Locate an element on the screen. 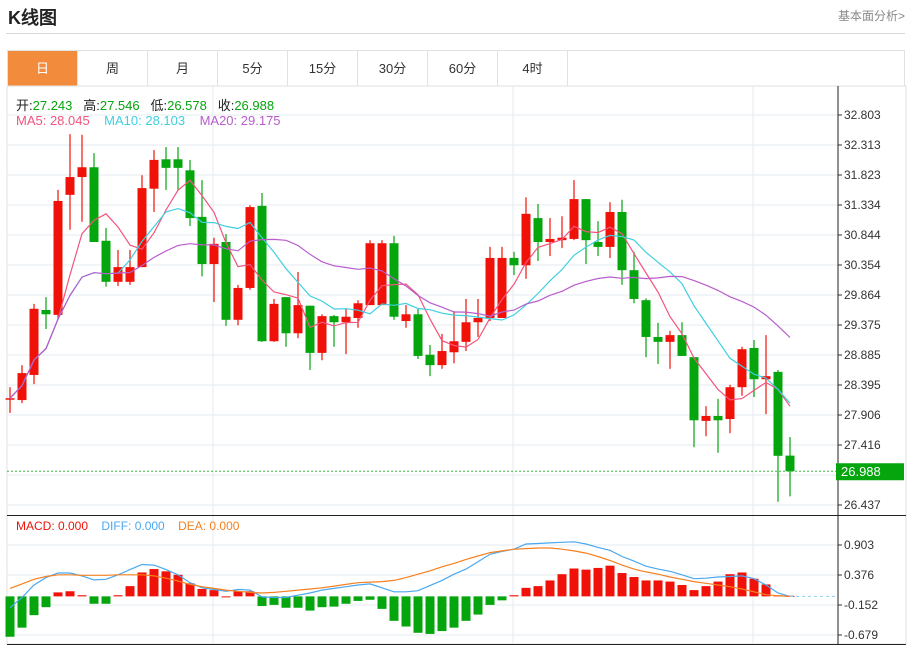 Image resolution: width=911 pixels, height=650 pixels. price-tick-label: 28.885 is located at coordinates (862, 355).